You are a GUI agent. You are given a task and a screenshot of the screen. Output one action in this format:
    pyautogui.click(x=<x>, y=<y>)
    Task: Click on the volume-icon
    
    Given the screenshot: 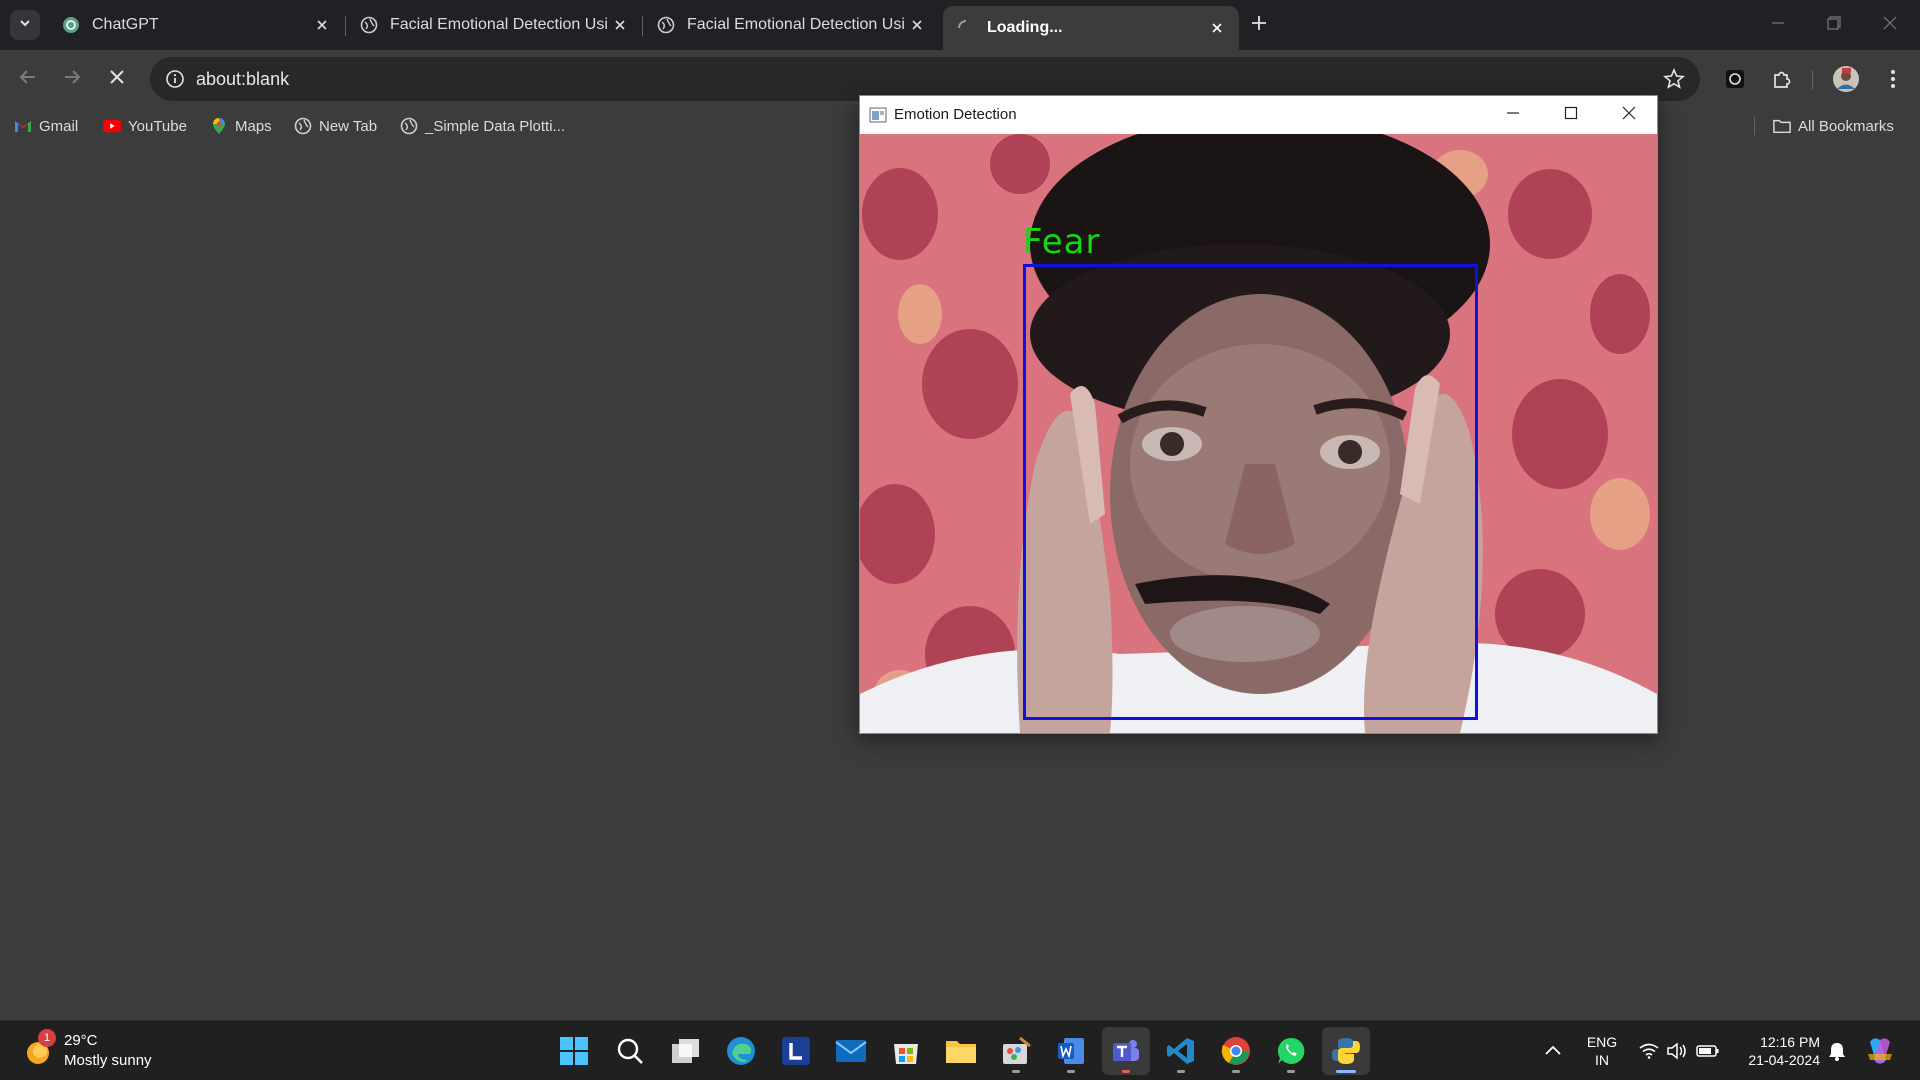 What is the action you would take?
    pyautogui.click(x=1677, y=1051)
    